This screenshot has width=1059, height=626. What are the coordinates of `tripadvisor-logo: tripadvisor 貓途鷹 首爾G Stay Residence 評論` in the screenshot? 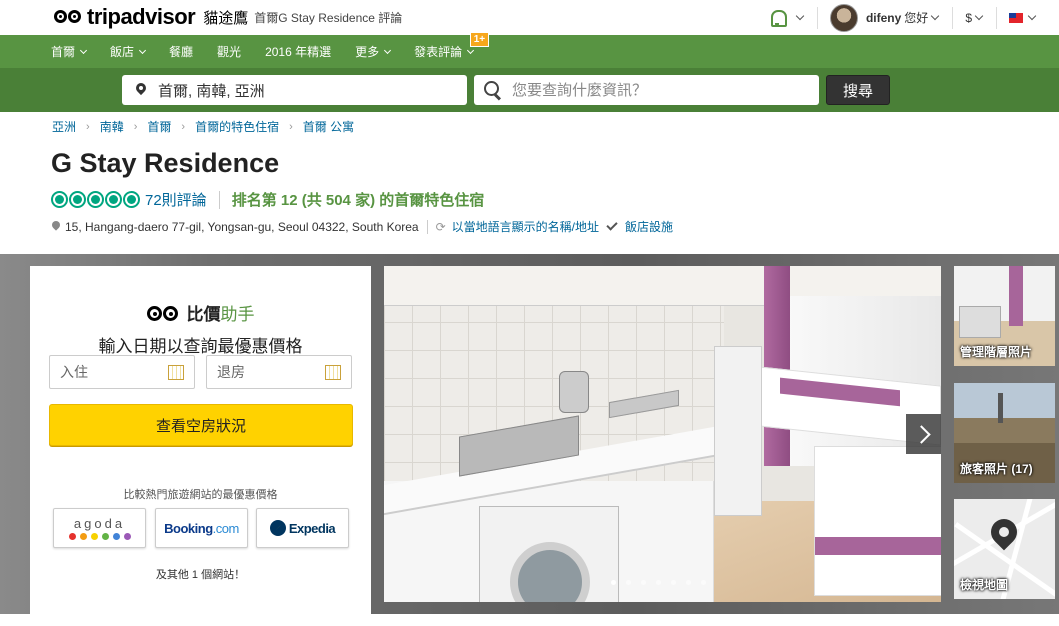 It's located at (228, 17).